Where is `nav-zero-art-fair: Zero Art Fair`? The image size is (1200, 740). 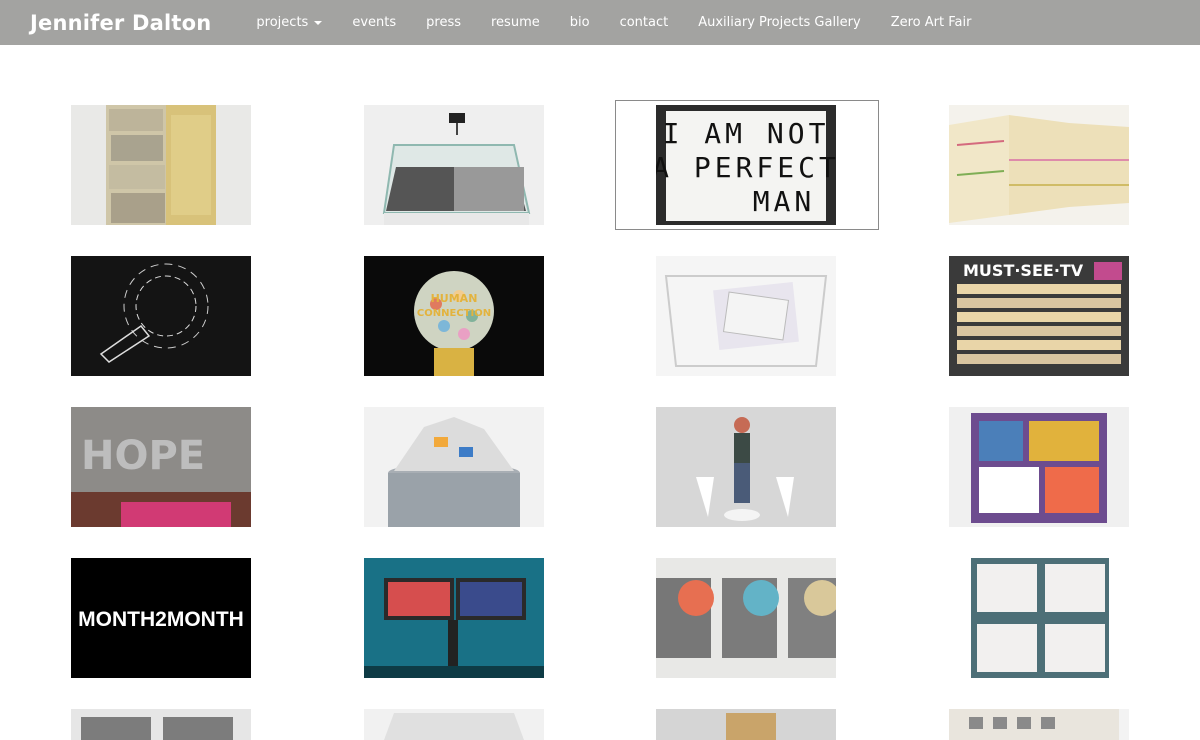
nav-zero-art-fair: Zero Art Fair is located at coordinates (931, 22).